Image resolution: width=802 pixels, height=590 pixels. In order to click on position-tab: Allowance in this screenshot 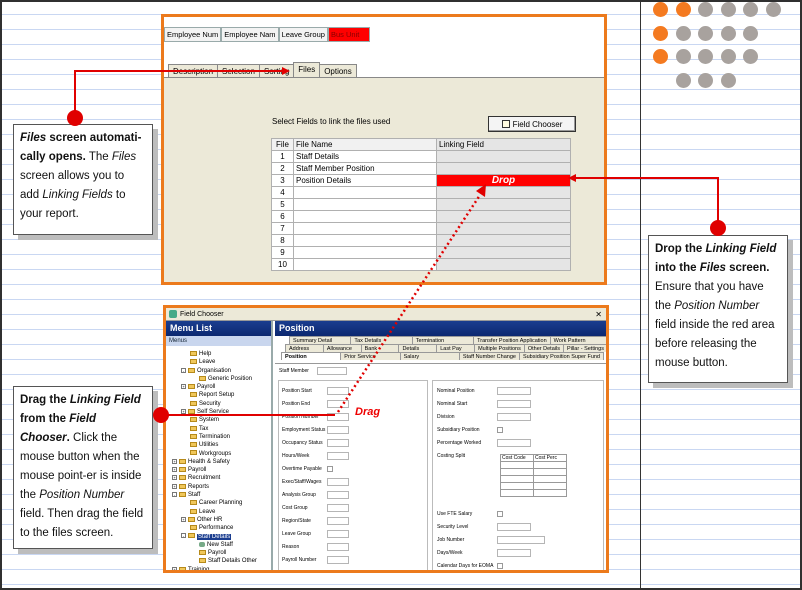, I will do `click(342, 348)`.